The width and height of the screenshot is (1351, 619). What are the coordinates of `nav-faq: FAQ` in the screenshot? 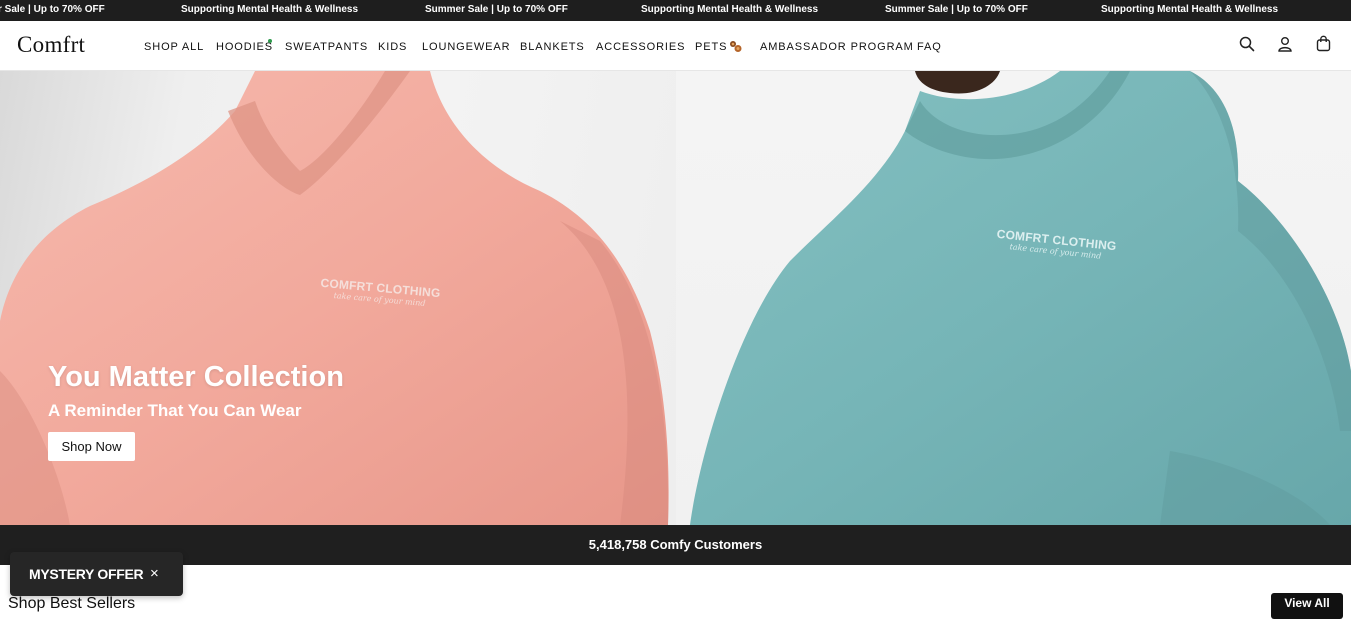 It's located at (929, 47).